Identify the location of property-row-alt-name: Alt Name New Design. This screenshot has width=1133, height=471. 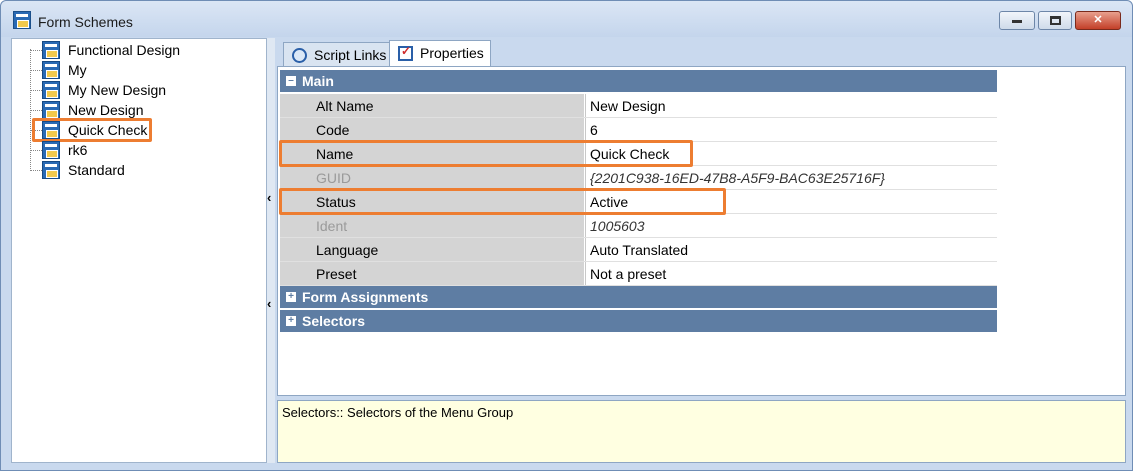
(638, 106).